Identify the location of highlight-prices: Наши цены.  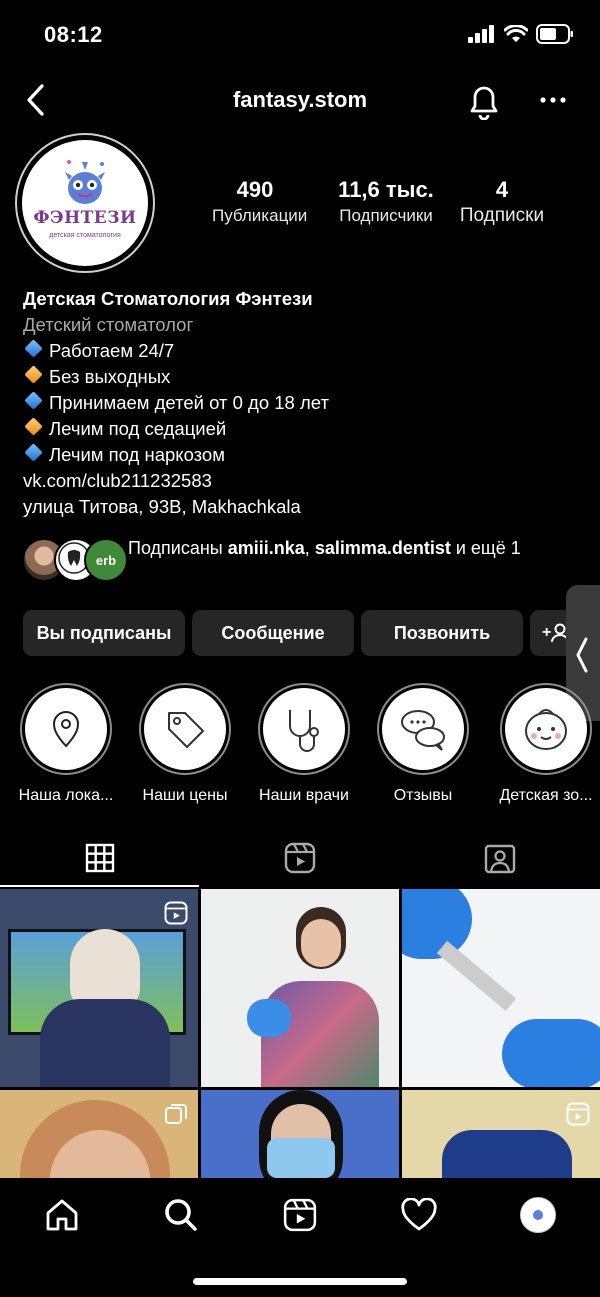
(185, 744).